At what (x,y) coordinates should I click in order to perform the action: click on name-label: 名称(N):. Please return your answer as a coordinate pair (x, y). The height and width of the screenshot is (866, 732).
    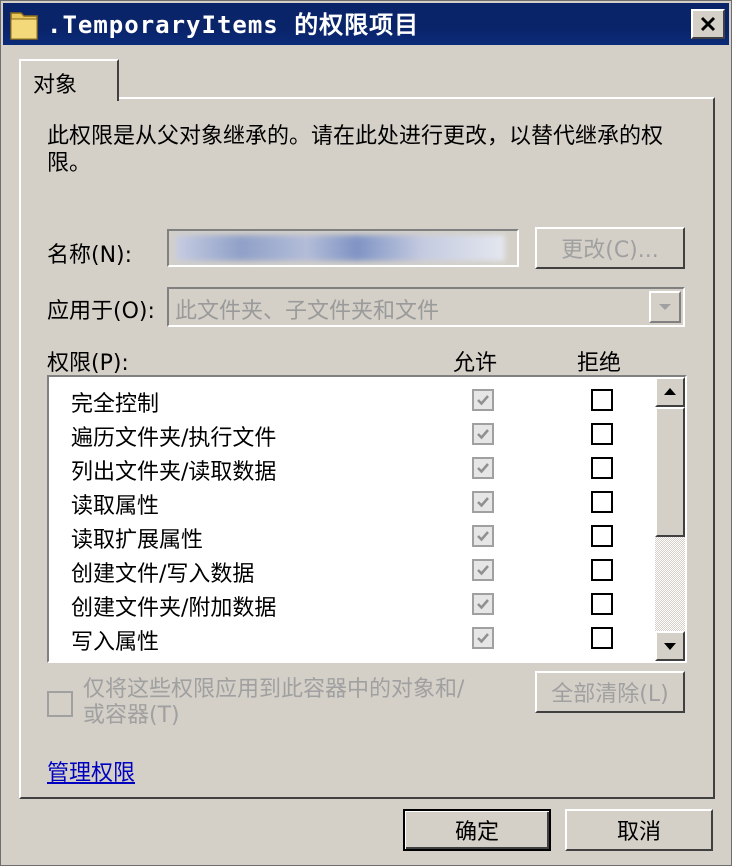
    Looking at the image, I should click on (90, 255).